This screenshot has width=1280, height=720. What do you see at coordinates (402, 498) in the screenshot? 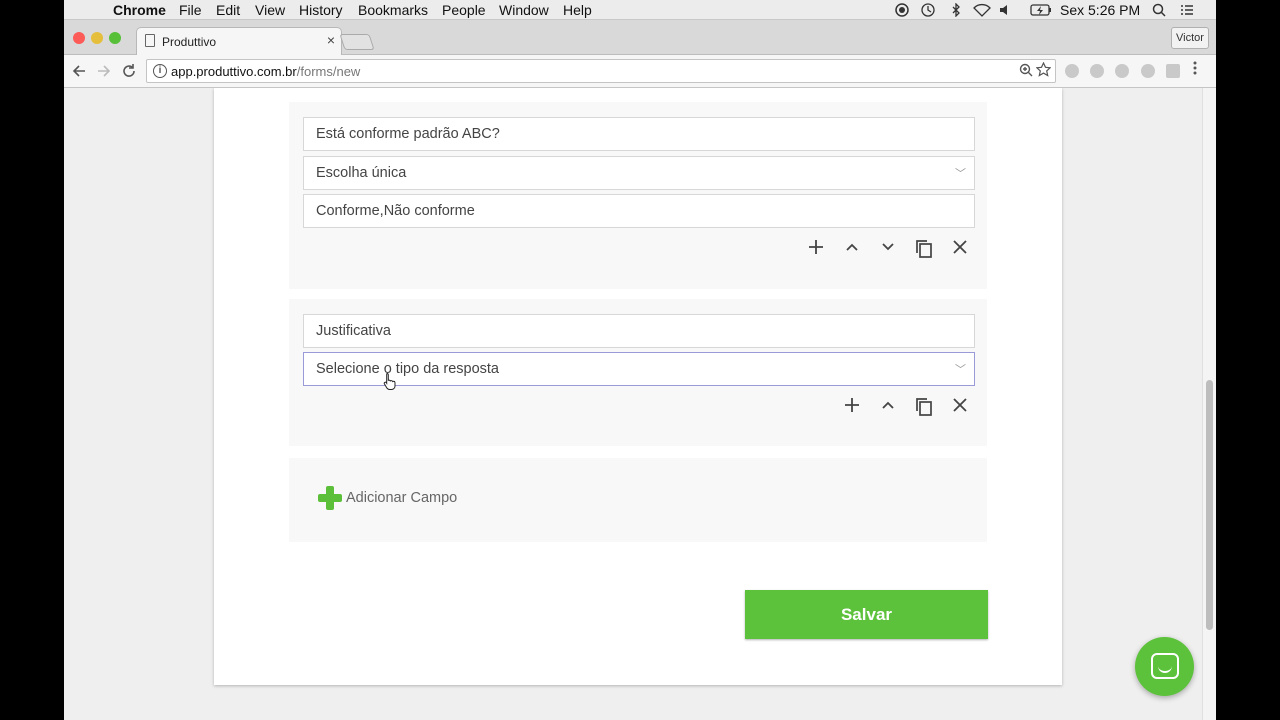
I see `add-field-label: Adicionar Campo` at bounding box center [402, 498].